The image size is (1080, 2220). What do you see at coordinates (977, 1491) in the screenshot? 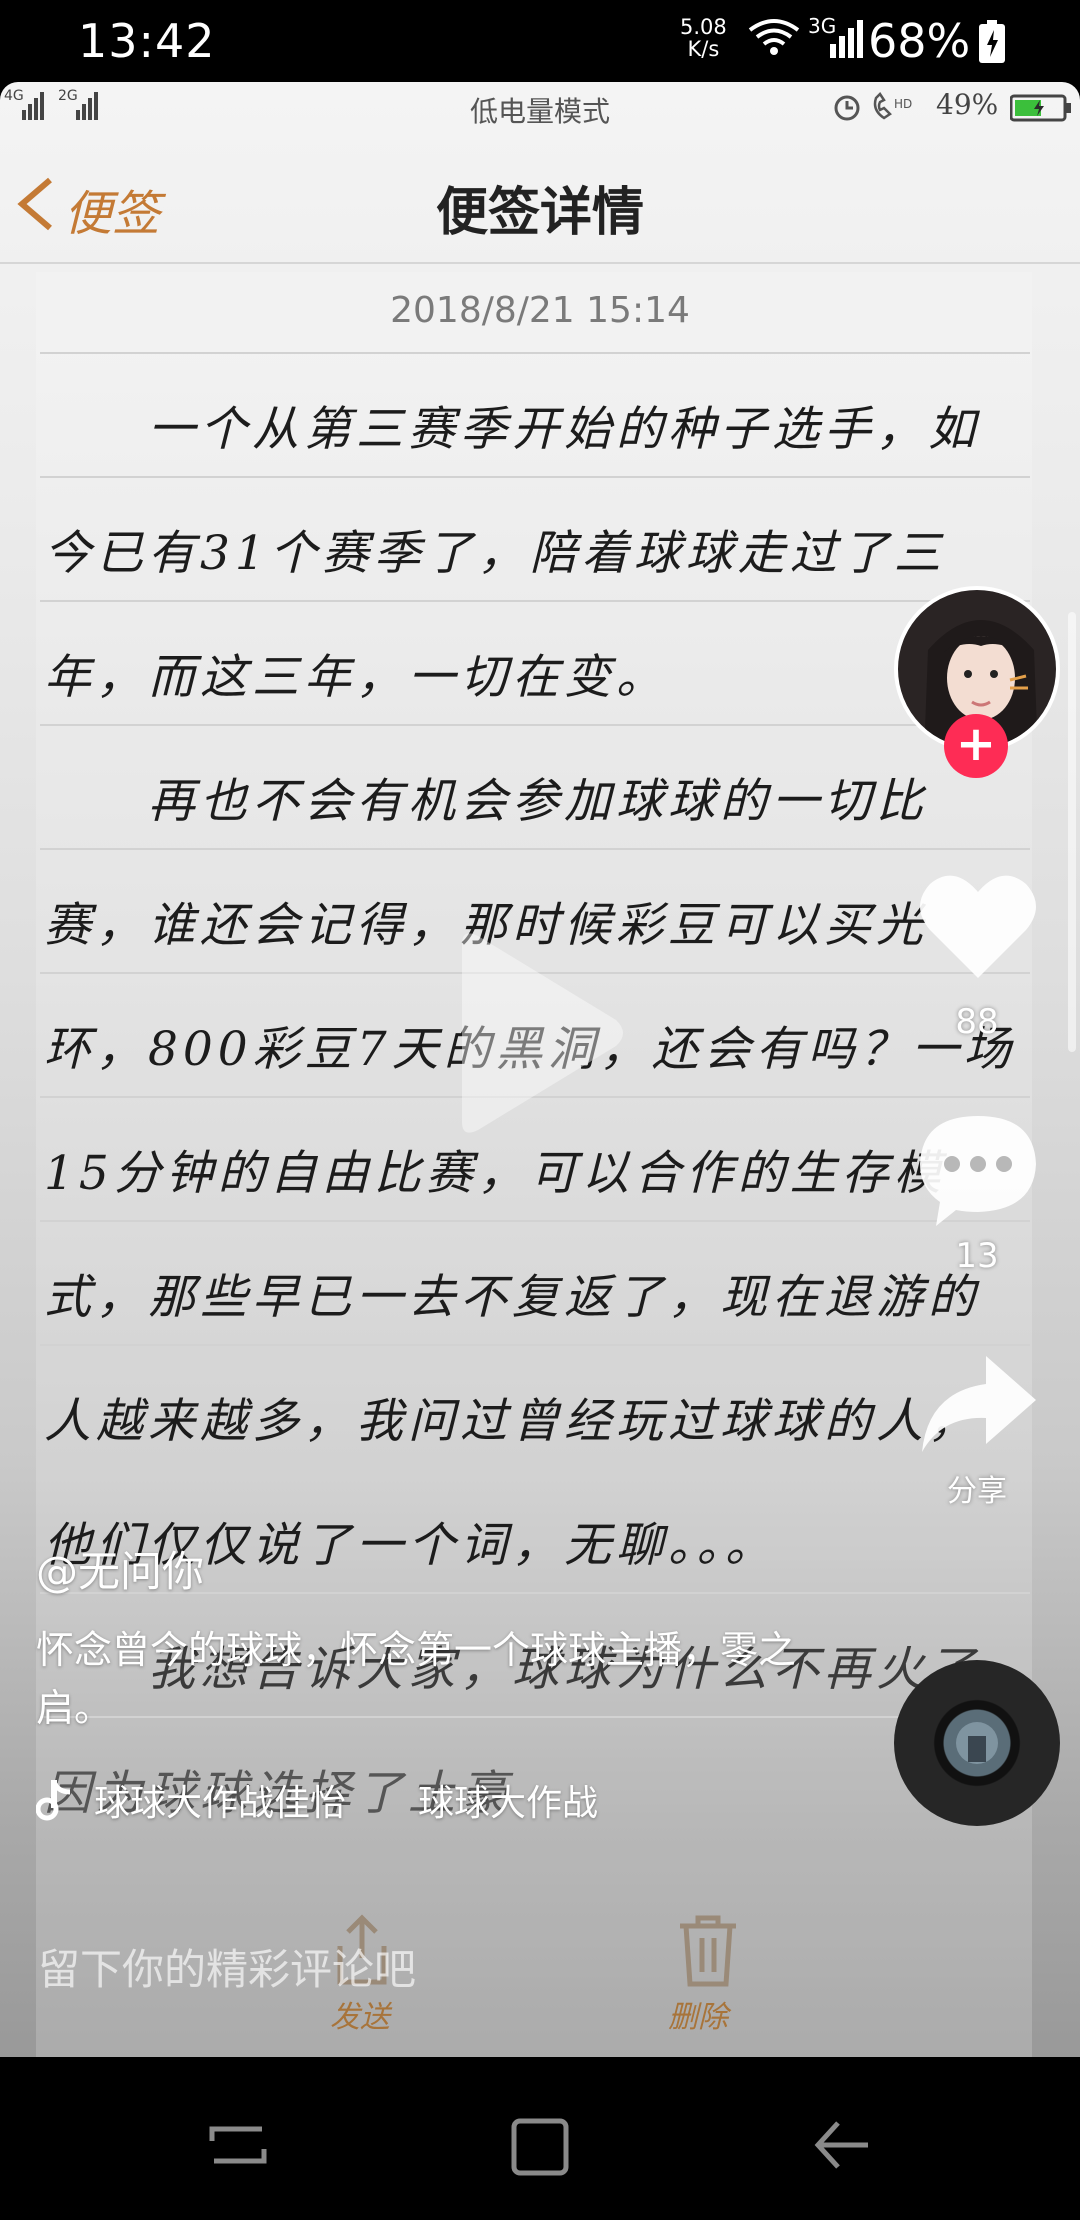
I see `share-label: 分享` at bounding box center [977, 1491].